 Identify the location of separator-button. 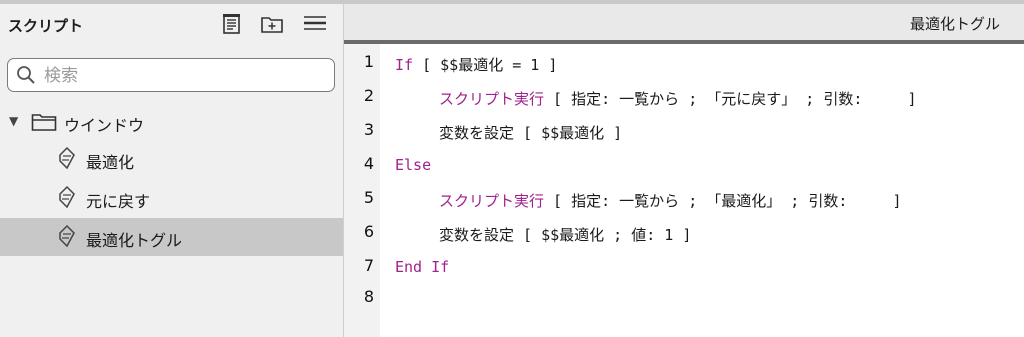
(315, 24).